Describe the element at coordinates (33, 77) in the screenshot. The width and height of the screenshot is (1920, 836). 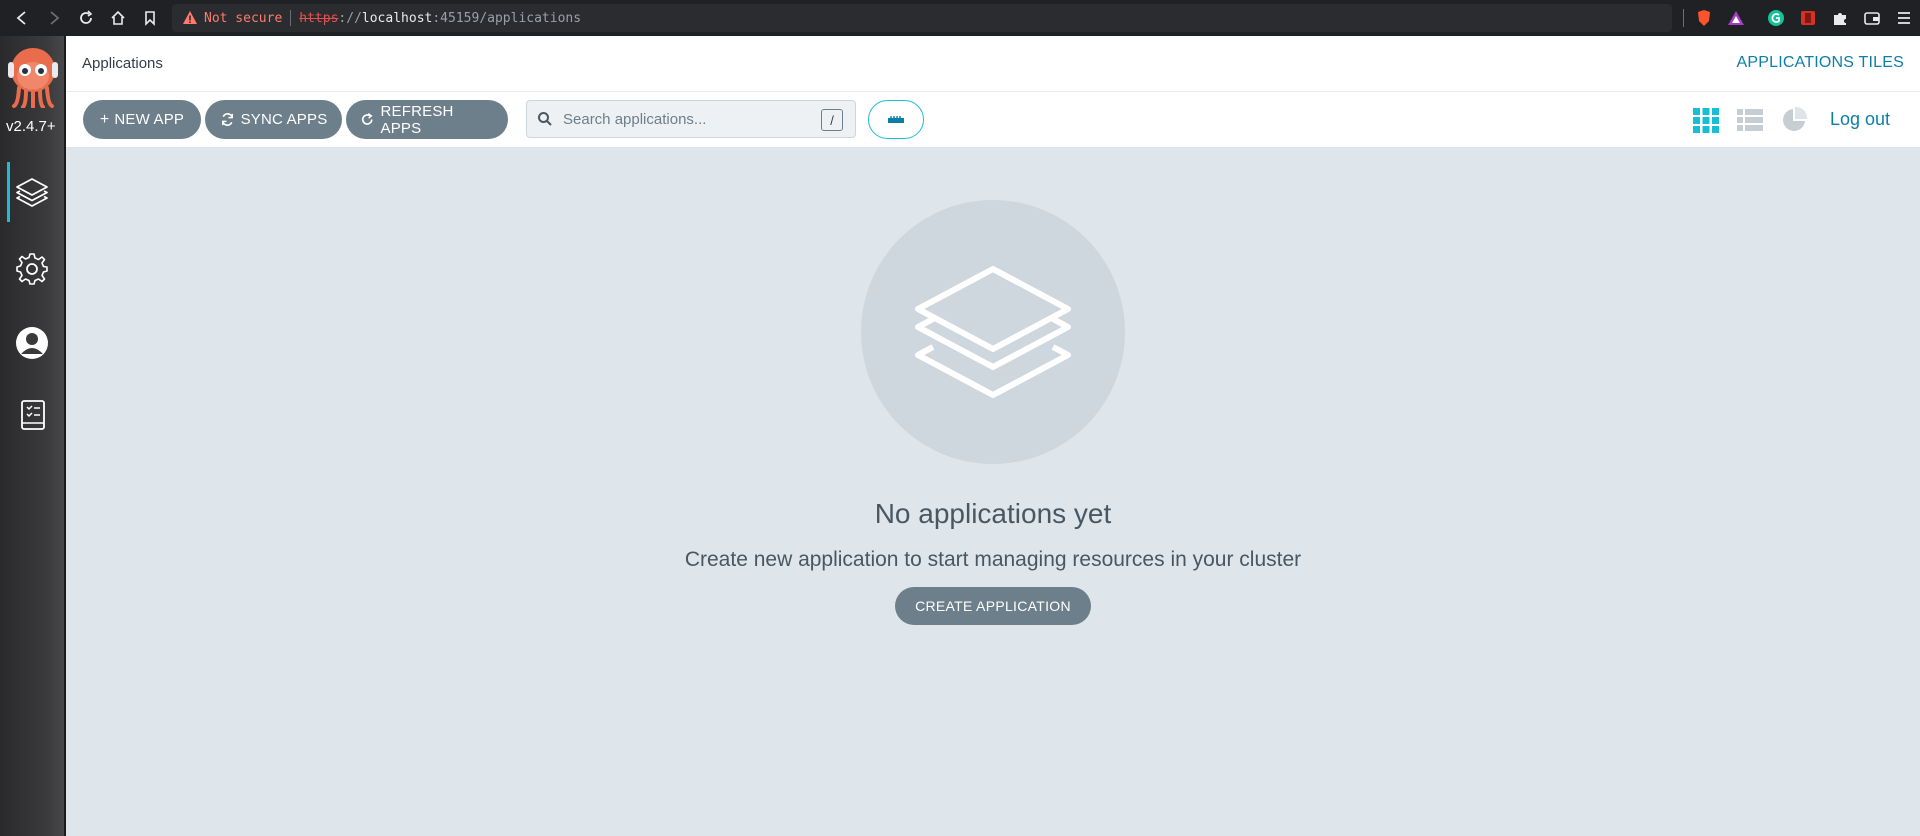
I see `argo-logo` at that location.